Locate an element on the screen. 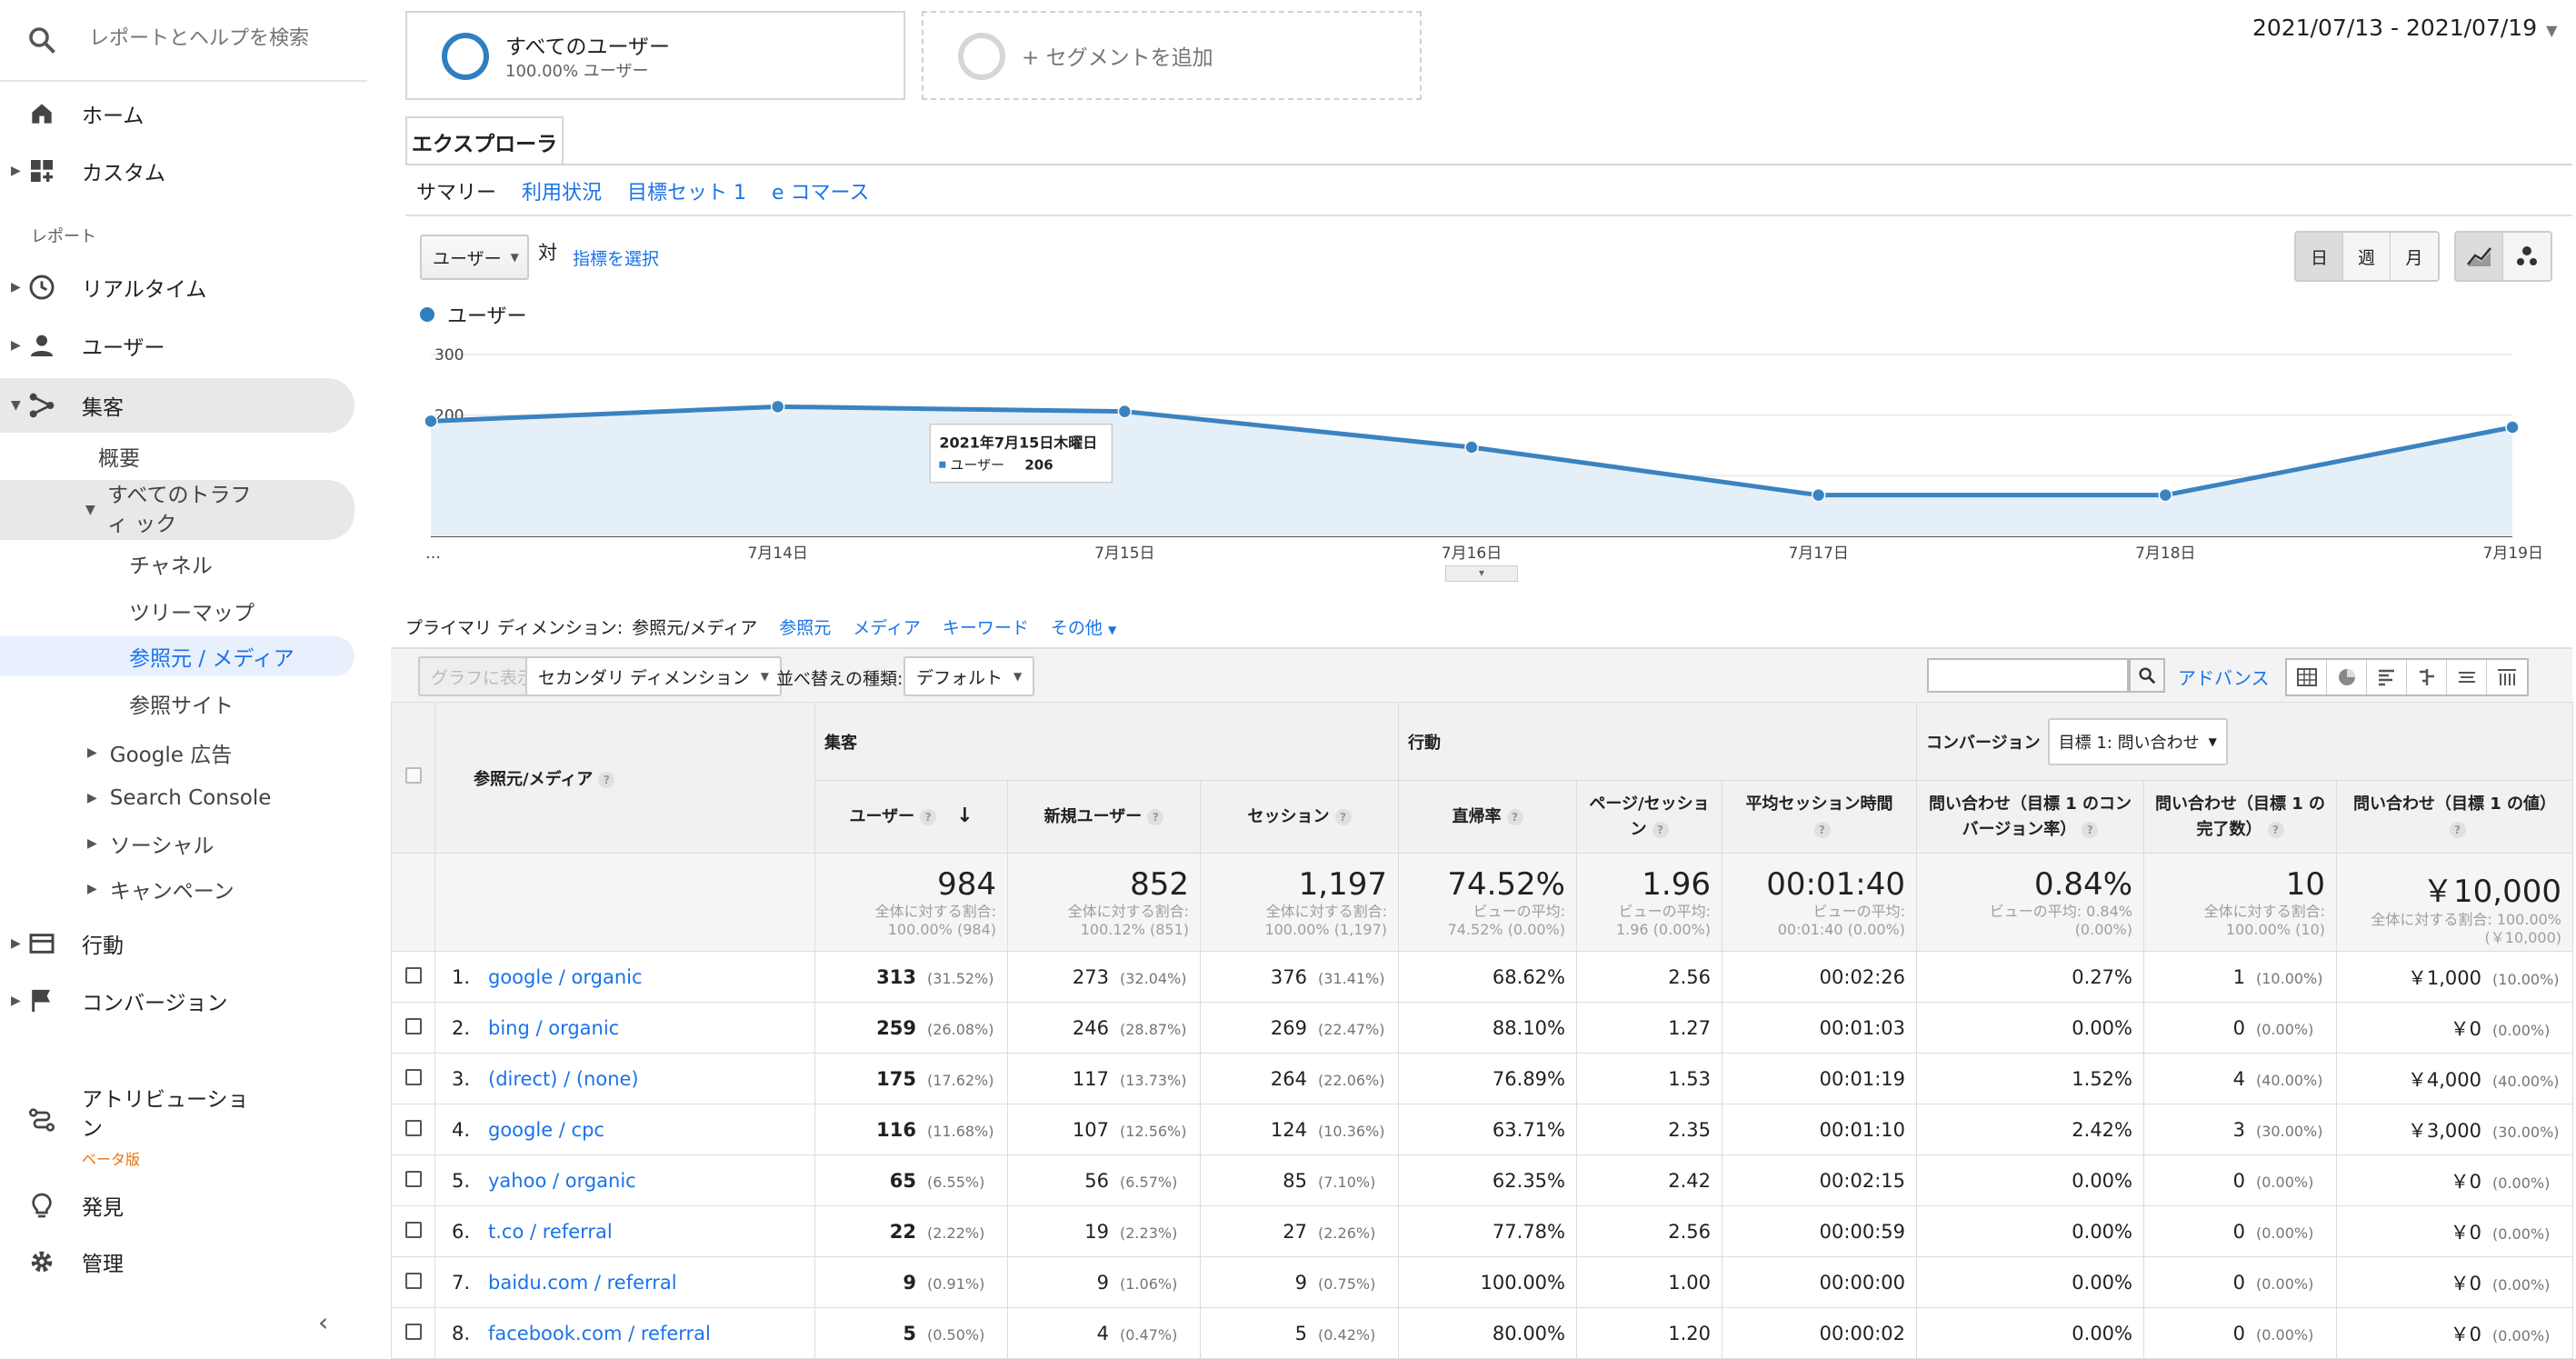 Image resolution: width=2576 pixels, height=1359 pixels. dimension-keyword: キーワード is located at coordinates (986, 627).